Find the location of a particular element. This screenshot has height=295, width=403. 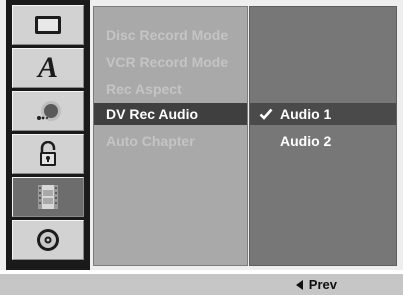

menu-item-label: DV Rec Audio is located at coordinates (152, 114).